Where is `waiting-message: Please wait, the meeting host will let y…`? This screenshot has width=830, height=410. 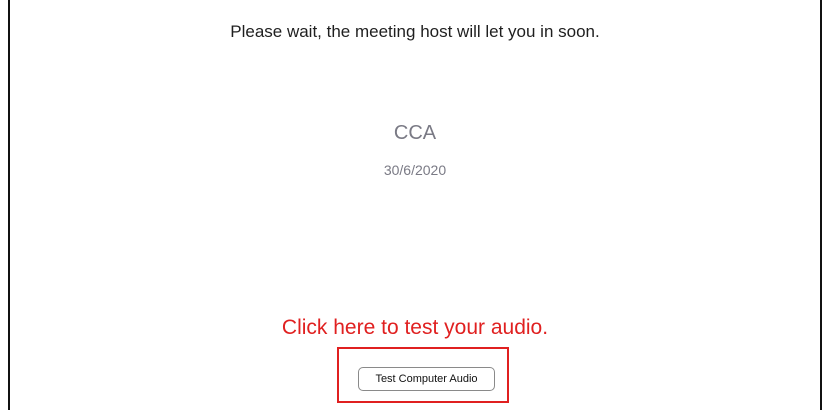
waiting-message: Please wait, the meeting host will let y… is located at coordinates (415, 31).